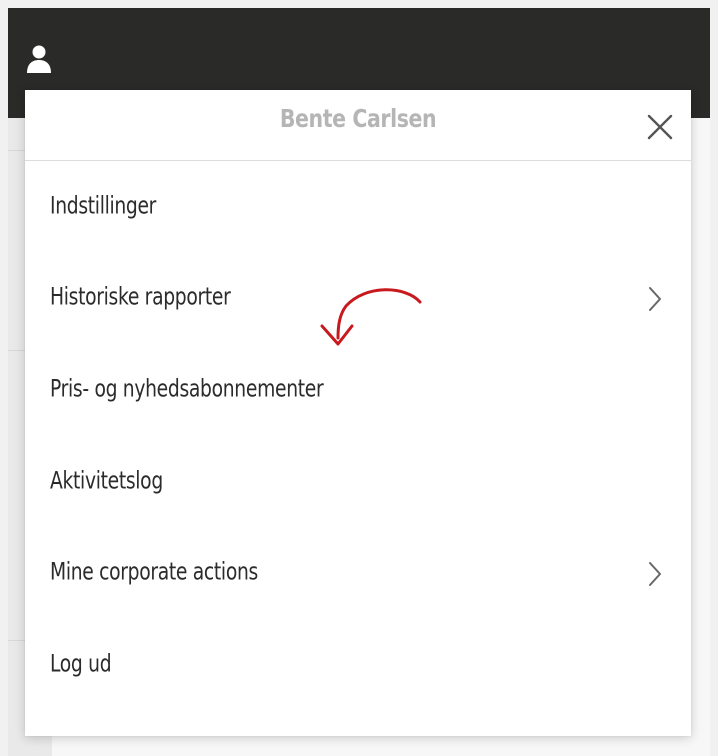 The height and width of the screenshot is (756, 718). I want to click on menu-item-log-ud: Log ud, so click(358, 665).